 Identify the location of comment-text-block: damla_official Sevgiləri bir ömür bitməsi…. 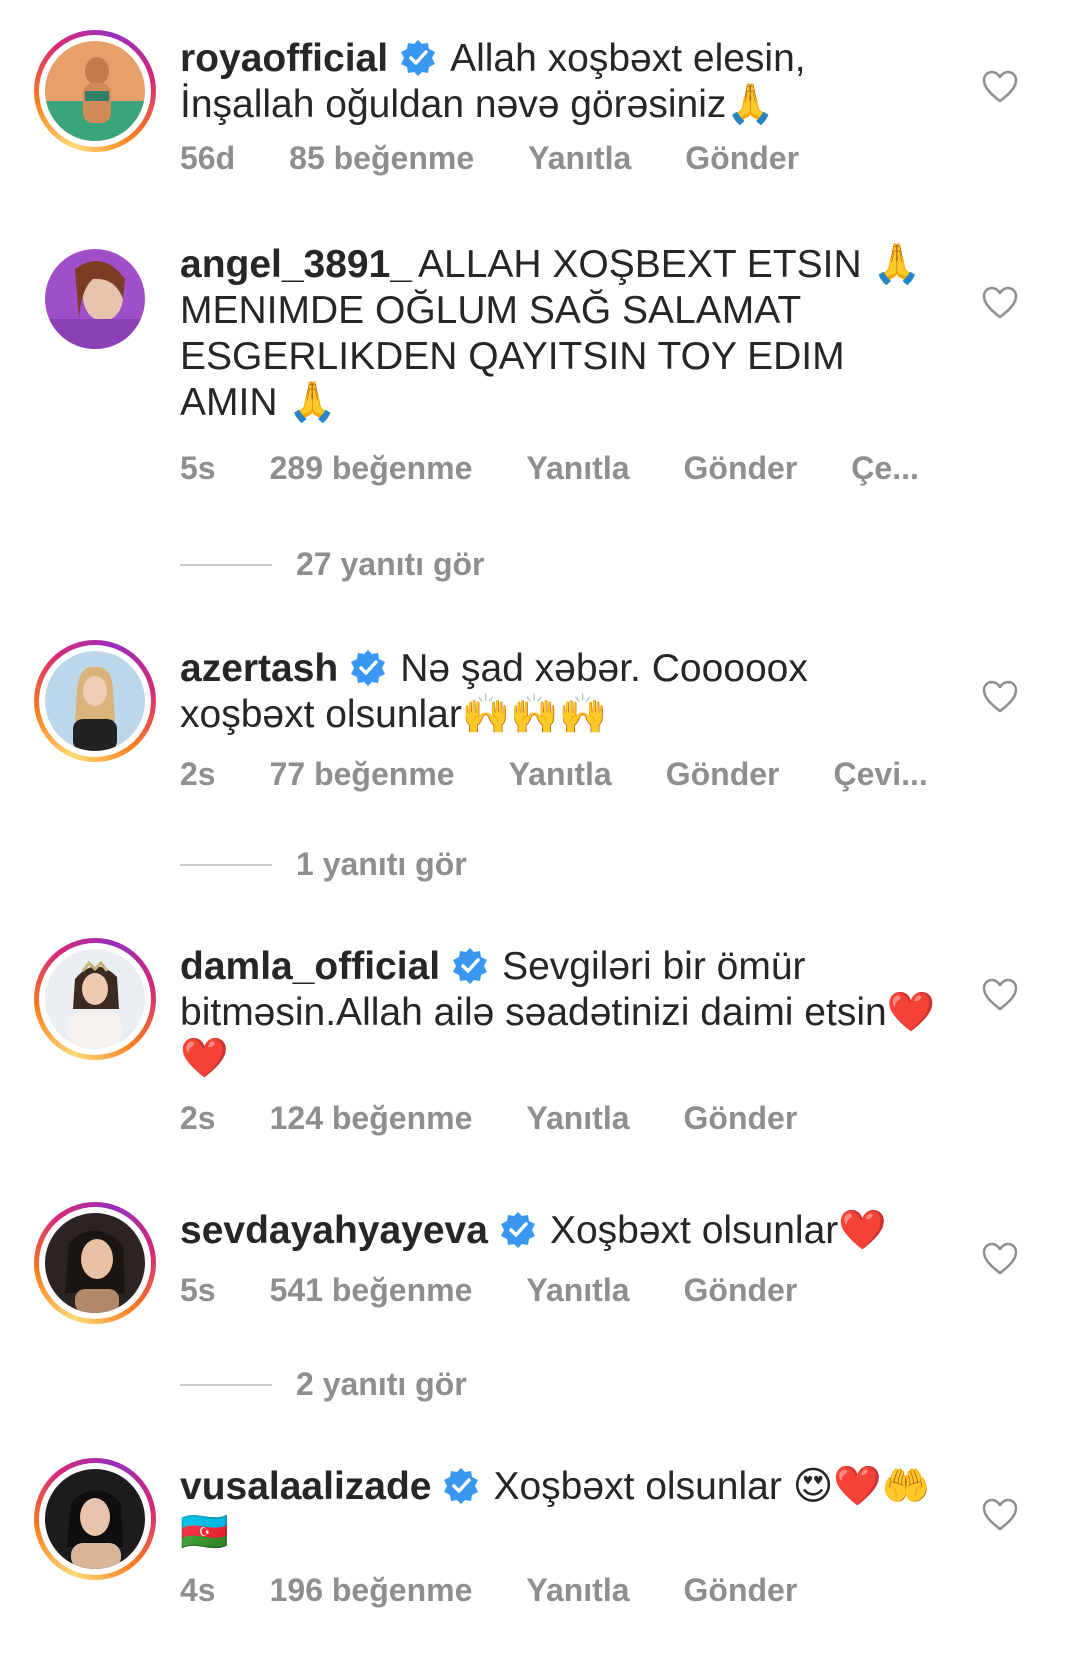
(565, 1013).